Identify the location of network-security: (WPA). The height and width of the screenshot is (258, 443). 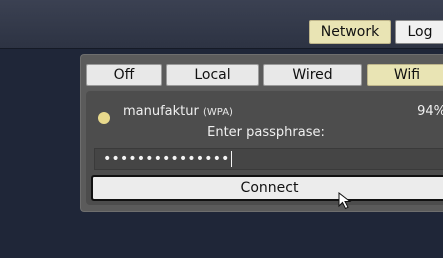
(218, 112).